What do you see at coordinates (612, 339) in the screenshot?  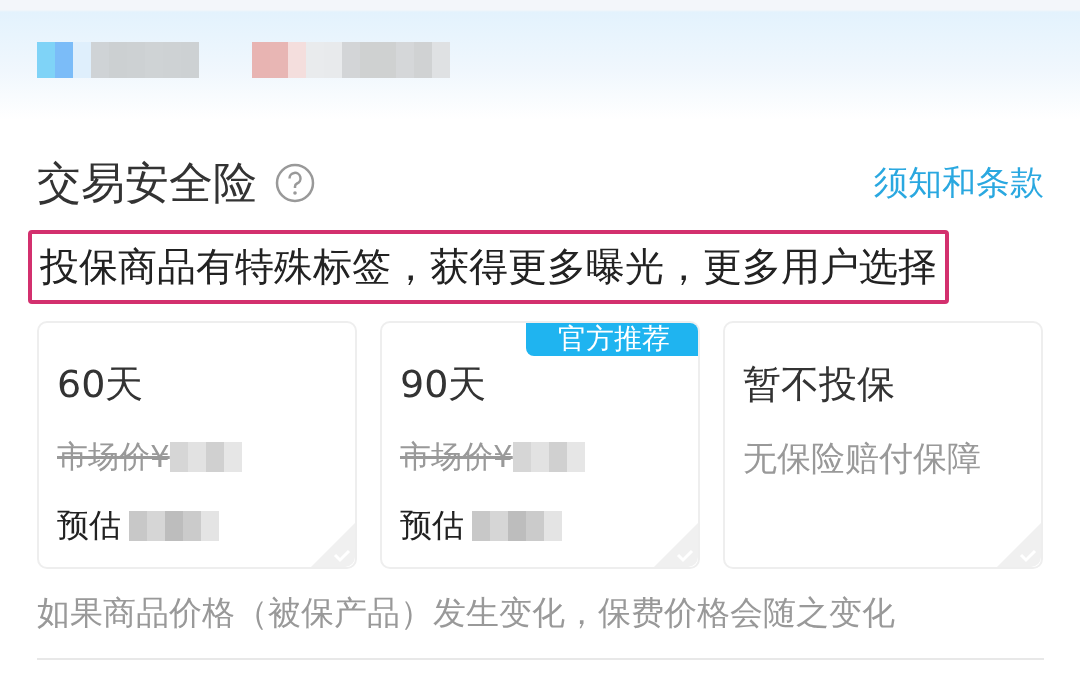 I see `recommend-badge: 官方推荐` at bounding box center [612, 339].